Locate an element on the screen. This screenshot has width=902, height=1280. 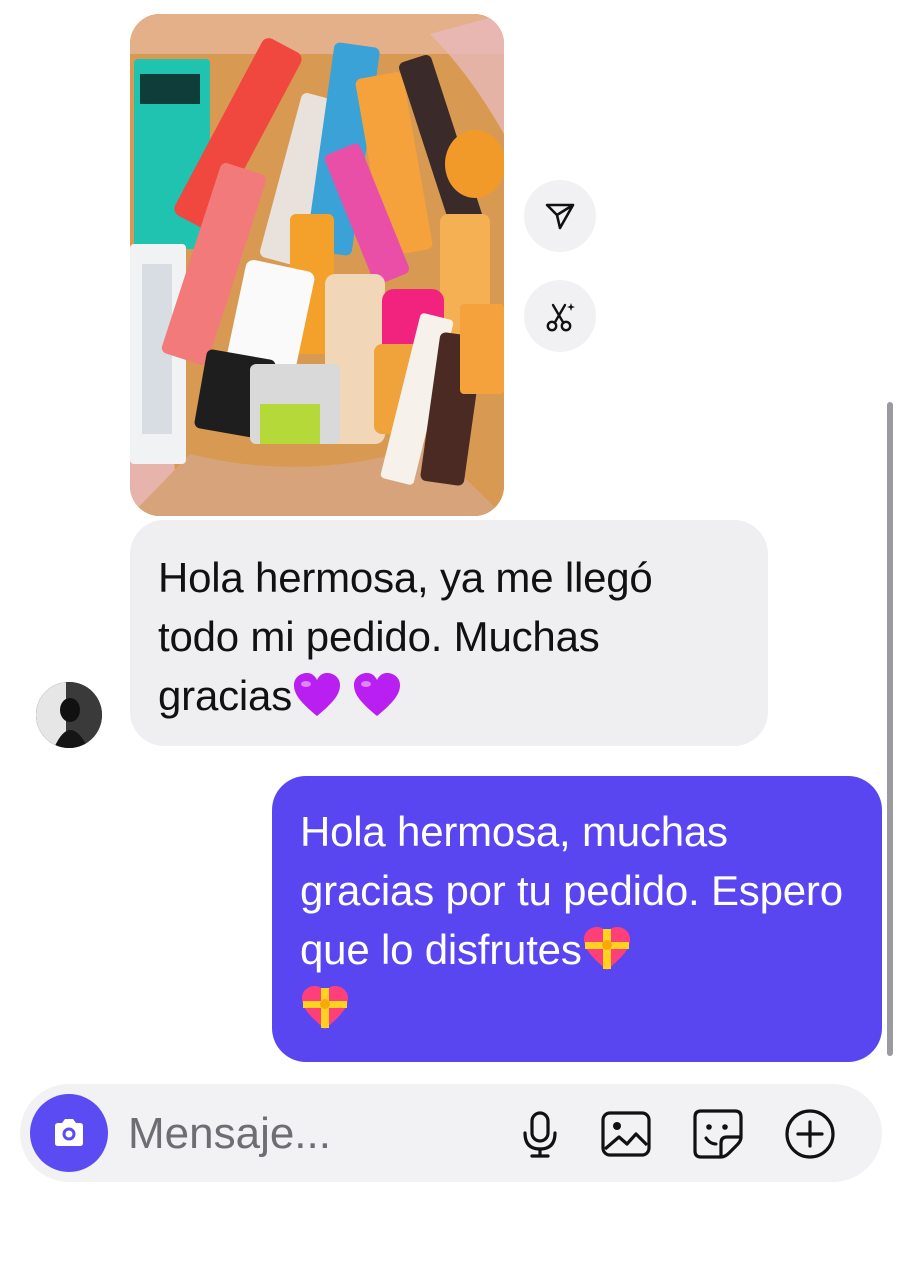
more-options-button is located at coordinates (810, 1134).